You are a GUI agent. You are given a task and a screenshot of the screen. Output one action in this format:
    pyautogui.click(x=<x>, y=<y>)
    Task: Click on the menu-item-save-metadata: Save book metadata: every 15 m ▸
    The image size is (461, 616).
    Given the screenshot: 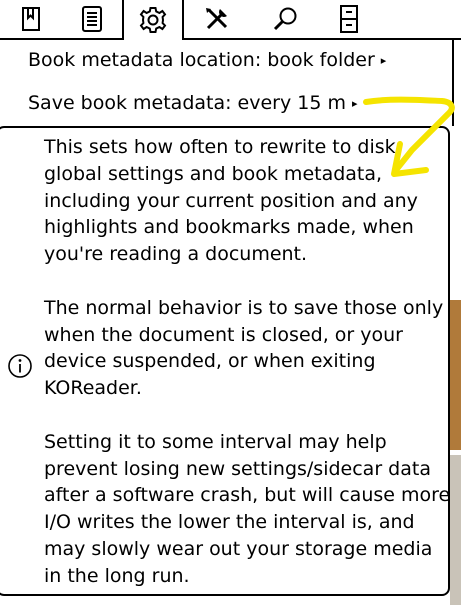 What is the action you would take?
    pyautogui.click(x=193, y=103)
    